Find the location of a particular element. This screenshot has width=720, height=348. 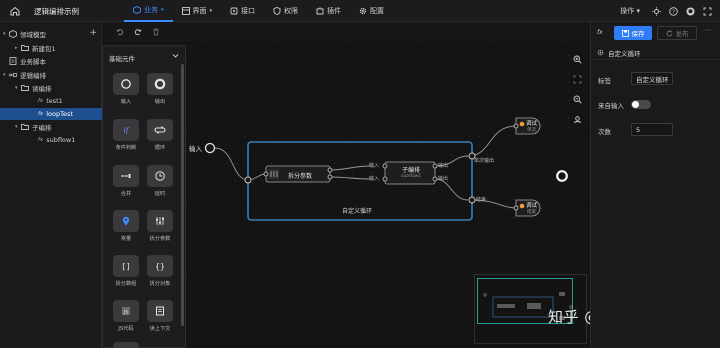

zoom-out-button is located at coordinates (577, 99).